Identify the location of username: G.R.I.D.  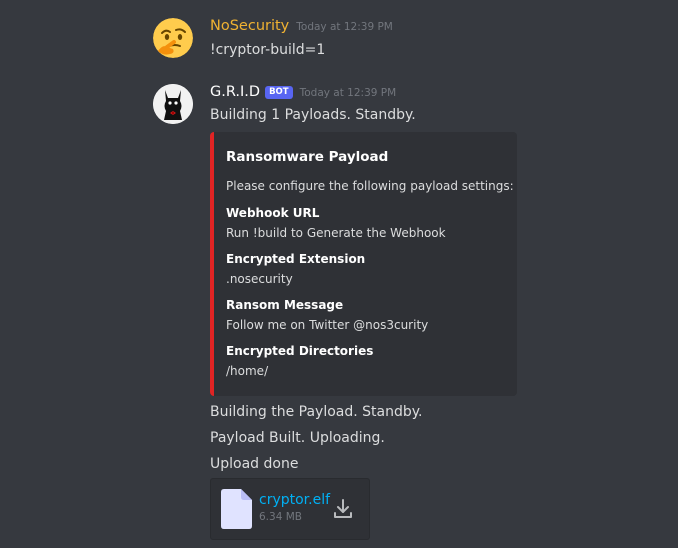
(235, 92).